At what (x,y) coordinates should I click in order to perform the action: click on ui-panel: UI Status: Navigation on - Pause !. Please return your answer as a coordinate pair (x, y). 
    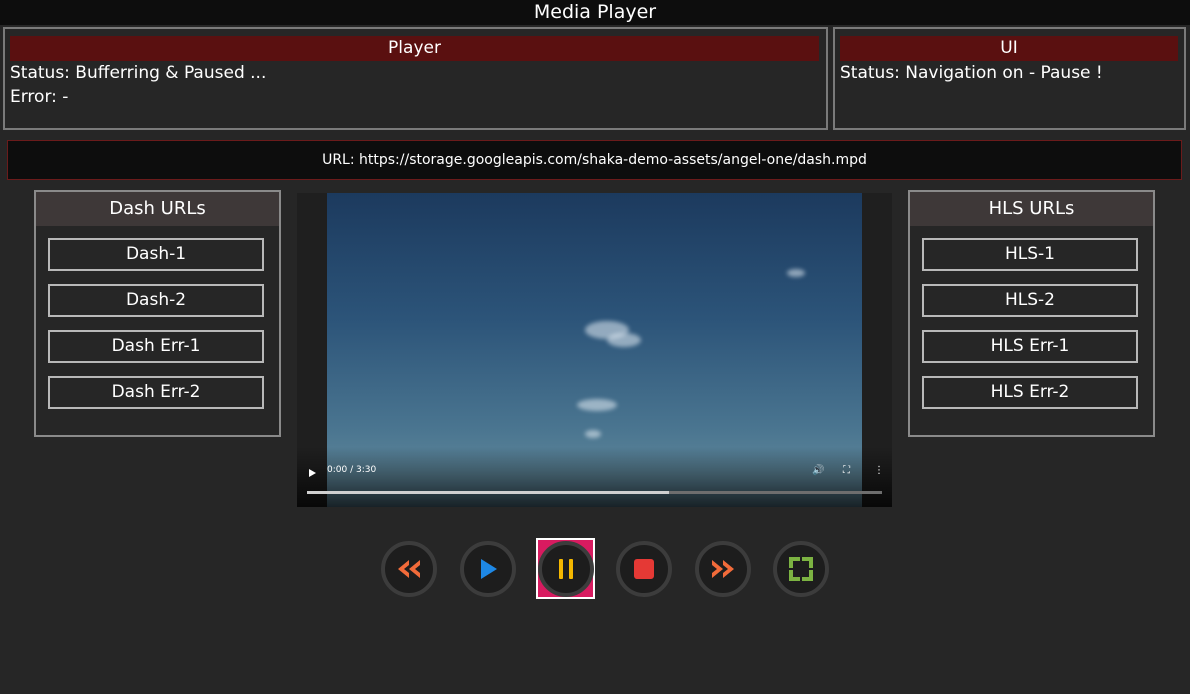
    Looking at the image, I should click on (1009, 78).